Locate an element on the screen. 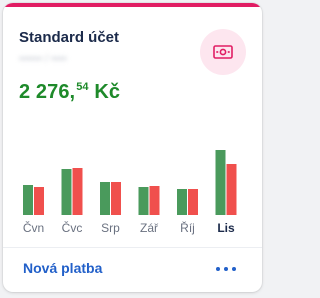 The height and width of the screenshot is (298, 320). chart-month-label: Čvc is located at coordinates (72, 227).